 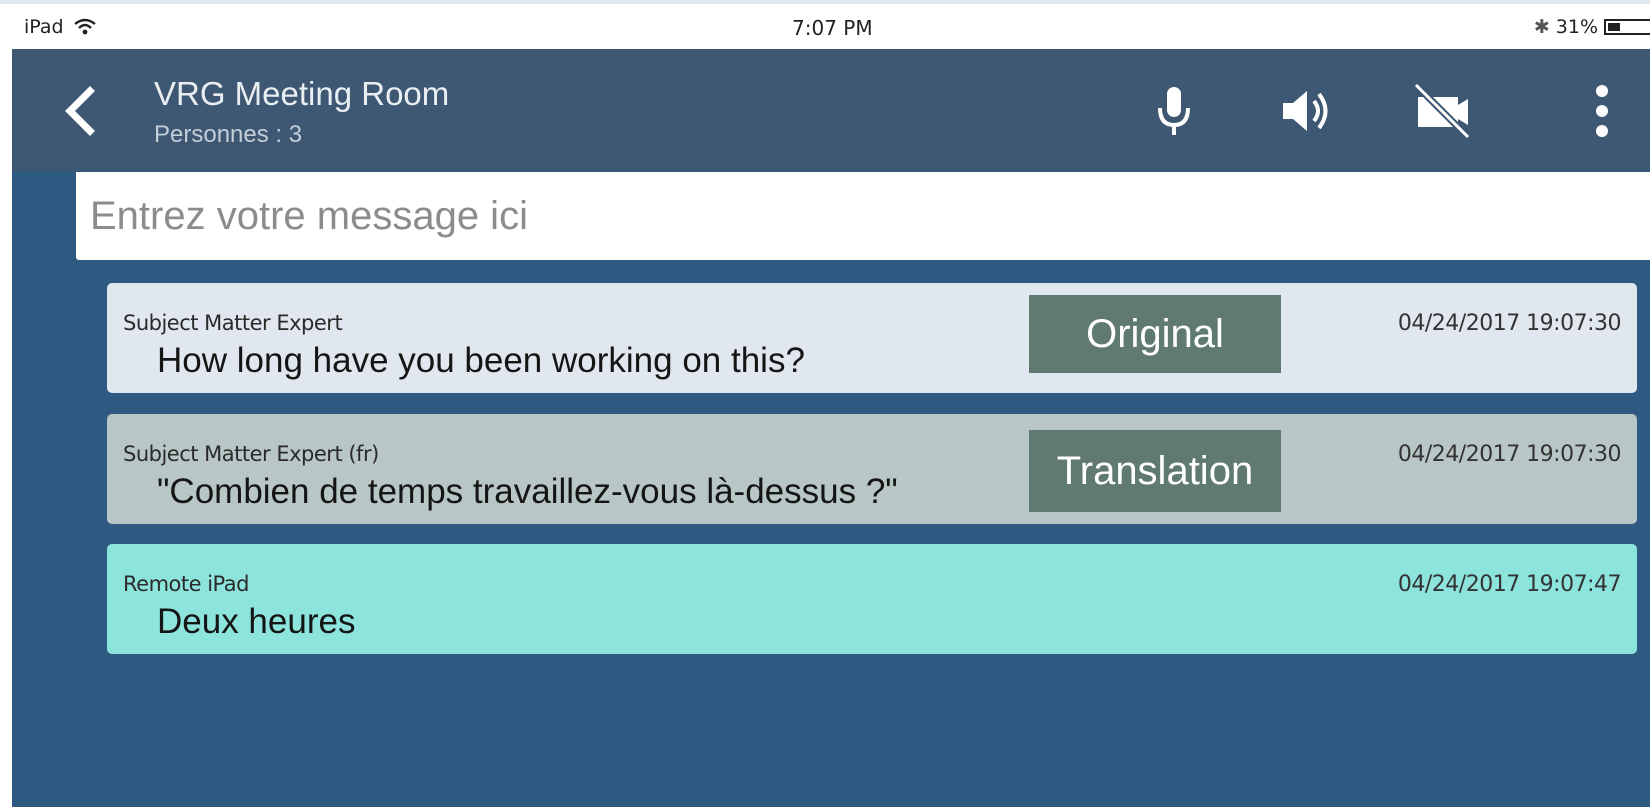 I want to click on more-icon, so click(x=1602, y=111).